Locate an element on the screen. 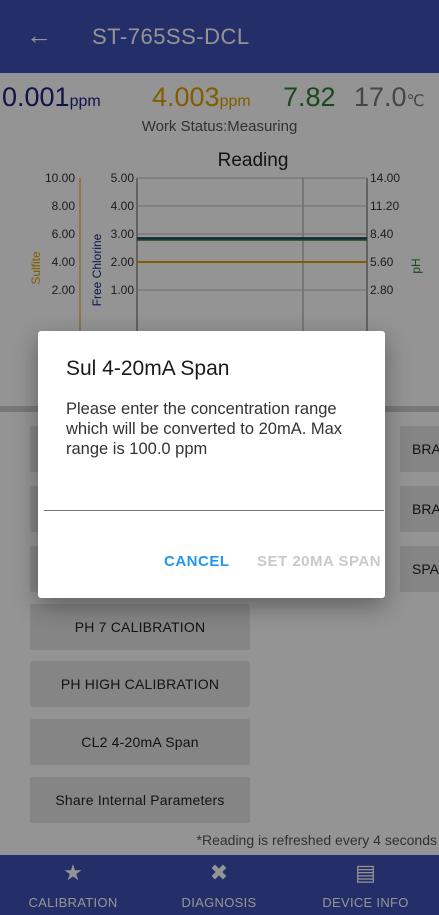 The height and width of the screenshot is (915, 439). cancel-button: CANCEL is located at coordinates (197, 561).